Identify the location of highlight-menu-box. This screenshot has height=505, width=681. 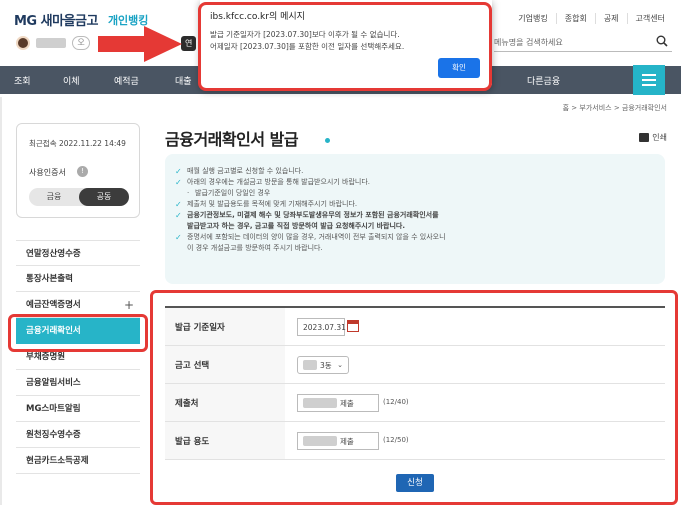
(78, 333).